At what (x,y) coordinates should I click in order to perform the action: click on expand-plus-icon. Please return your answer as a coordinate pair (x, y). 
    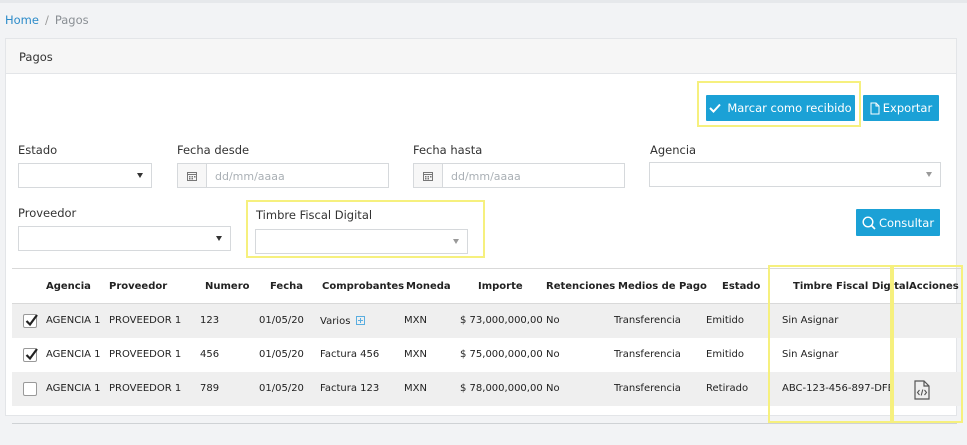
    Looking at the image, I should click on (361, 320).